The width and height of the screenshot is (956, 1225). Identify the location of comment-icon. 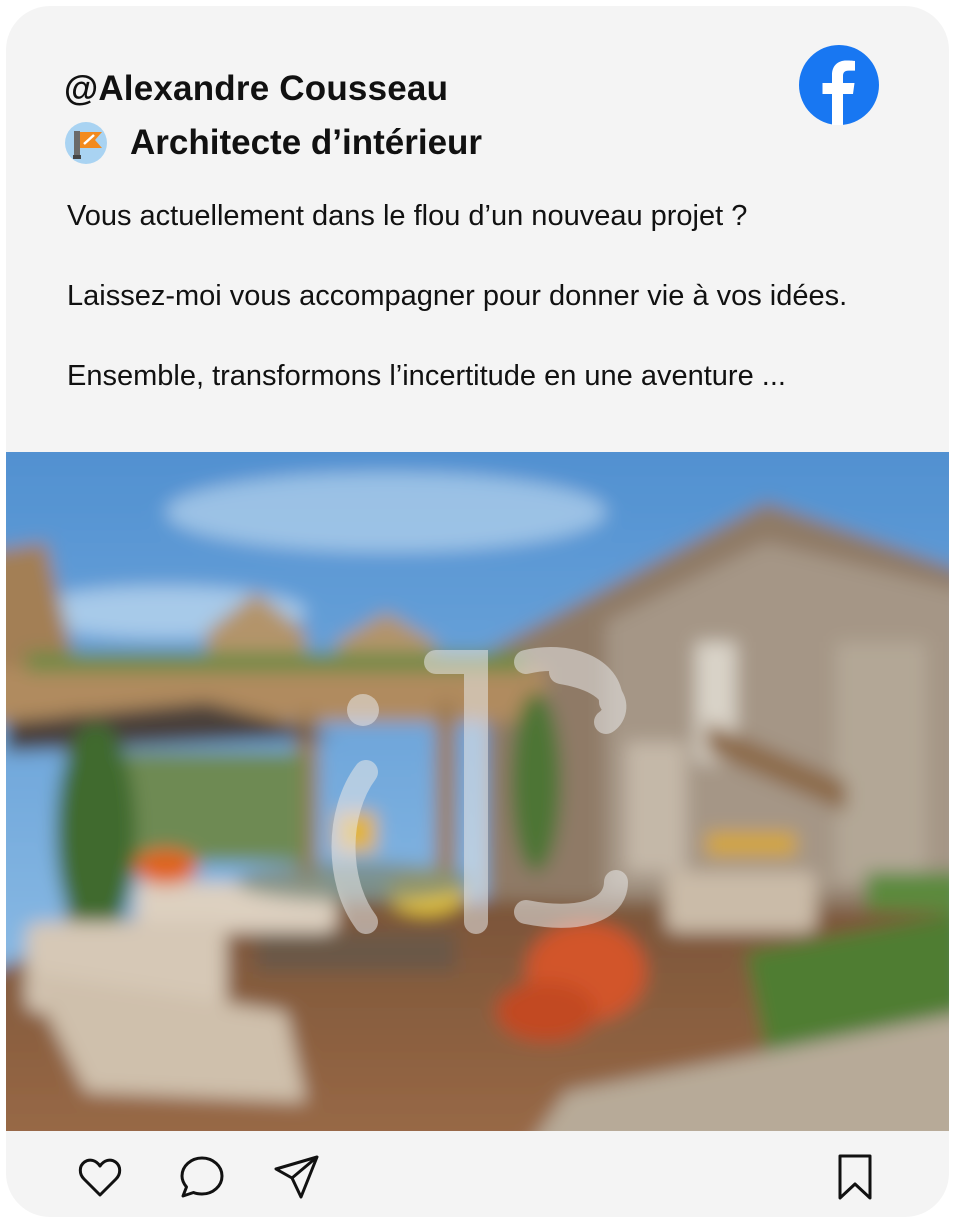
(202, 1177).